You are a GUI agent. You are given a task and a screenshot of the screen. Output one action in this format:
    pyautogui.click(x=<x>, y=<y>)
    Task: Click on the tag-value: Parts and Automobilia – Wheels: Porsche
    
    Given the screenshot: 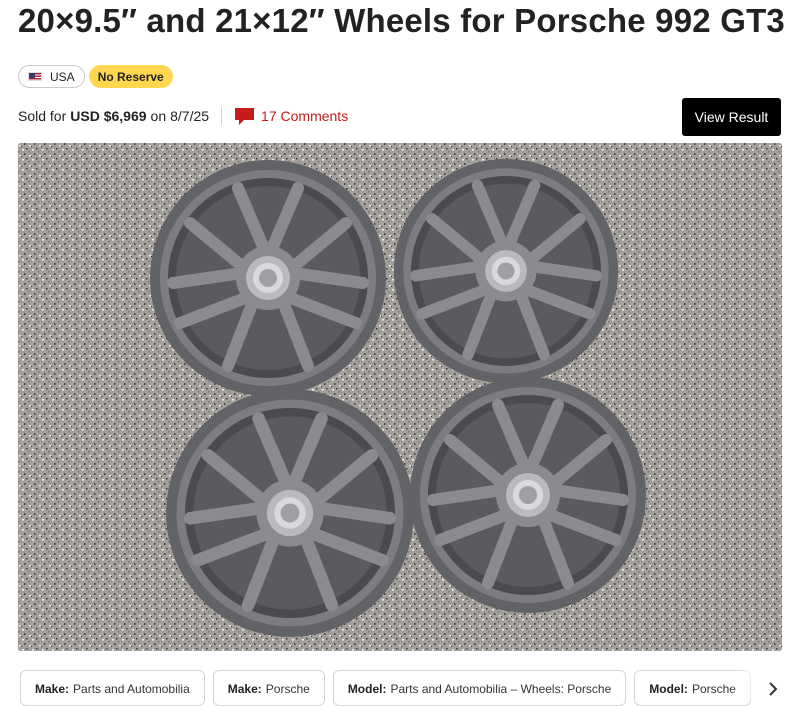 What is the action you would take?
    pyautogui.click(x=501, y=689)
    